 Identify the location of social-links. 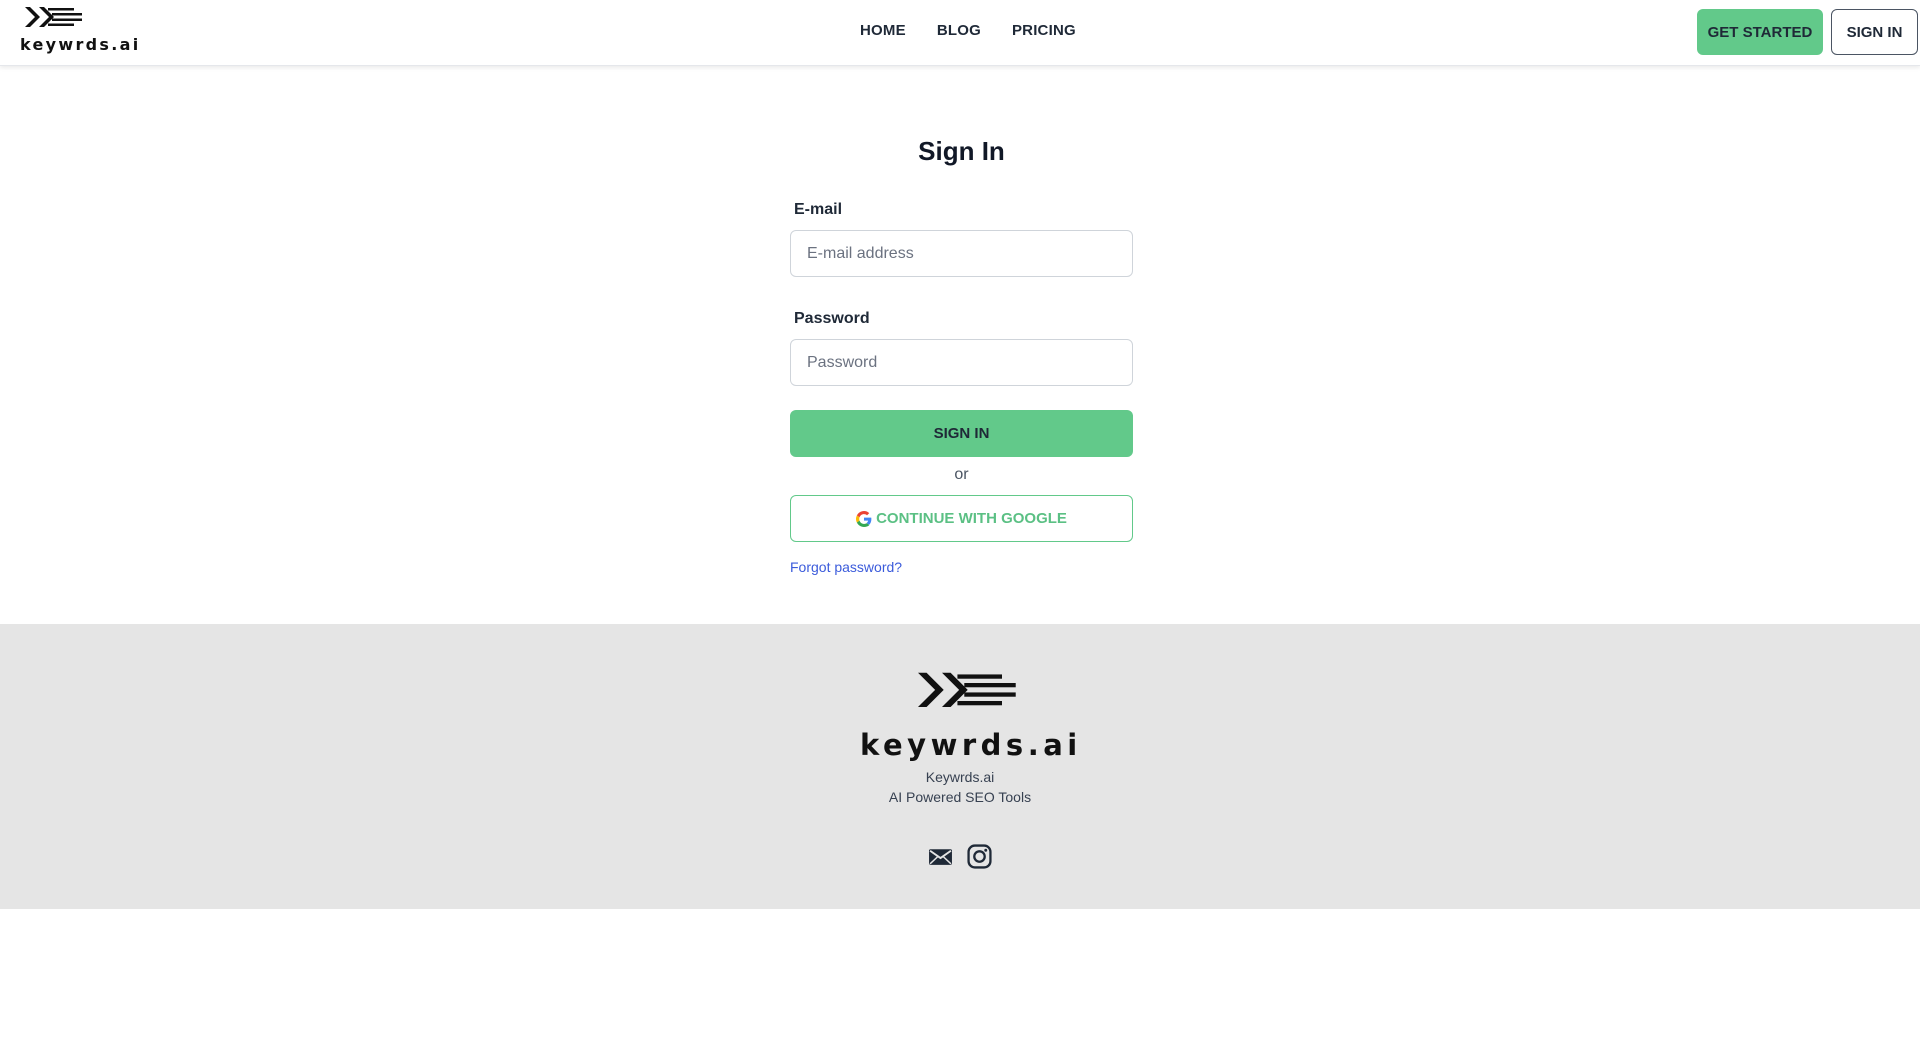
(960, 856).